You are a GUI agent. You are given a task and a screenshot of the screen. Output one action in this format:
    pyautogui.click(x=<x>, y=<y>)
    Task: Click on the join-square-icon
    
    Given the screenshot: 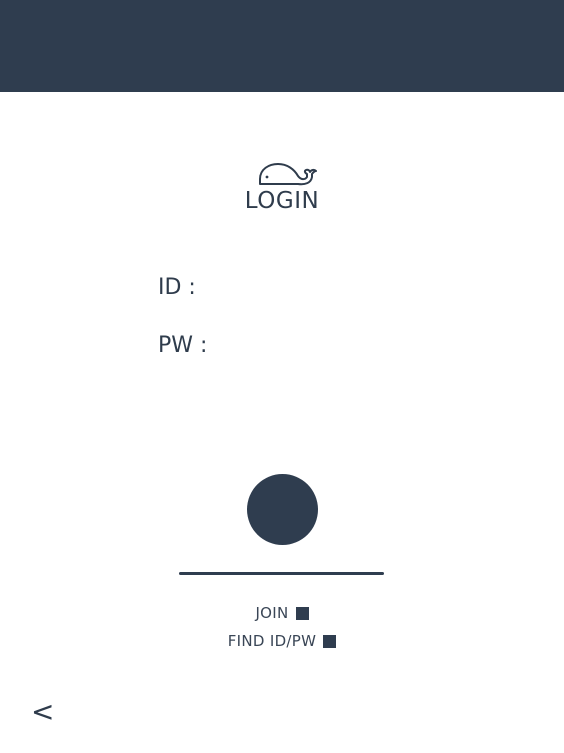 What is the action you would take?
    pyautogui.click(x=302, y=613)
    